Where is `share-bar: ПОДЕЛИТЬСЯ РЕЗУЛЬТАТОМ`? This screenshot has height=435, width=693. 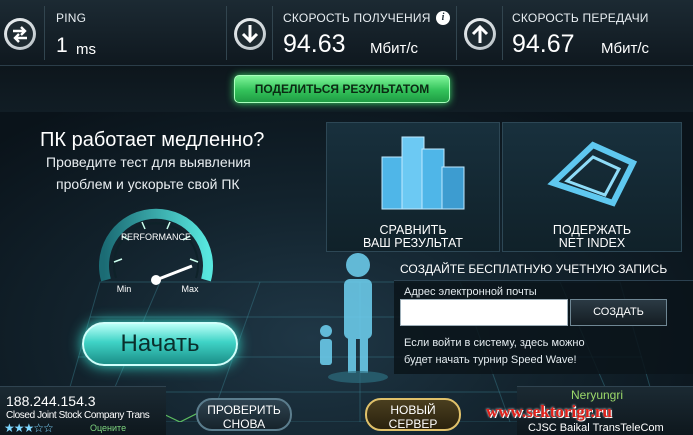
share-bar: ПОДЕЛИТЬСЯ РЕЗУЛЬТАТОМ is located at coordinates (346, 89).